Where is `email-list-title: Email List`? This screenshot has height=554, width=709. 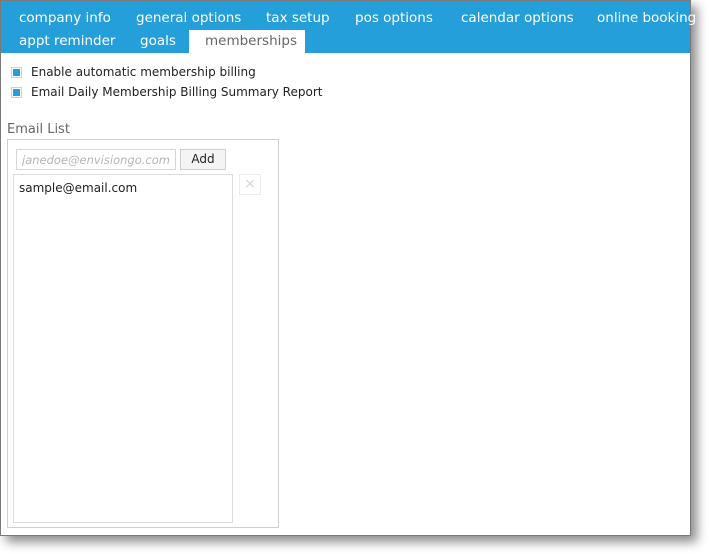
email-list-title: Email List is located at coordinates (38, 129).